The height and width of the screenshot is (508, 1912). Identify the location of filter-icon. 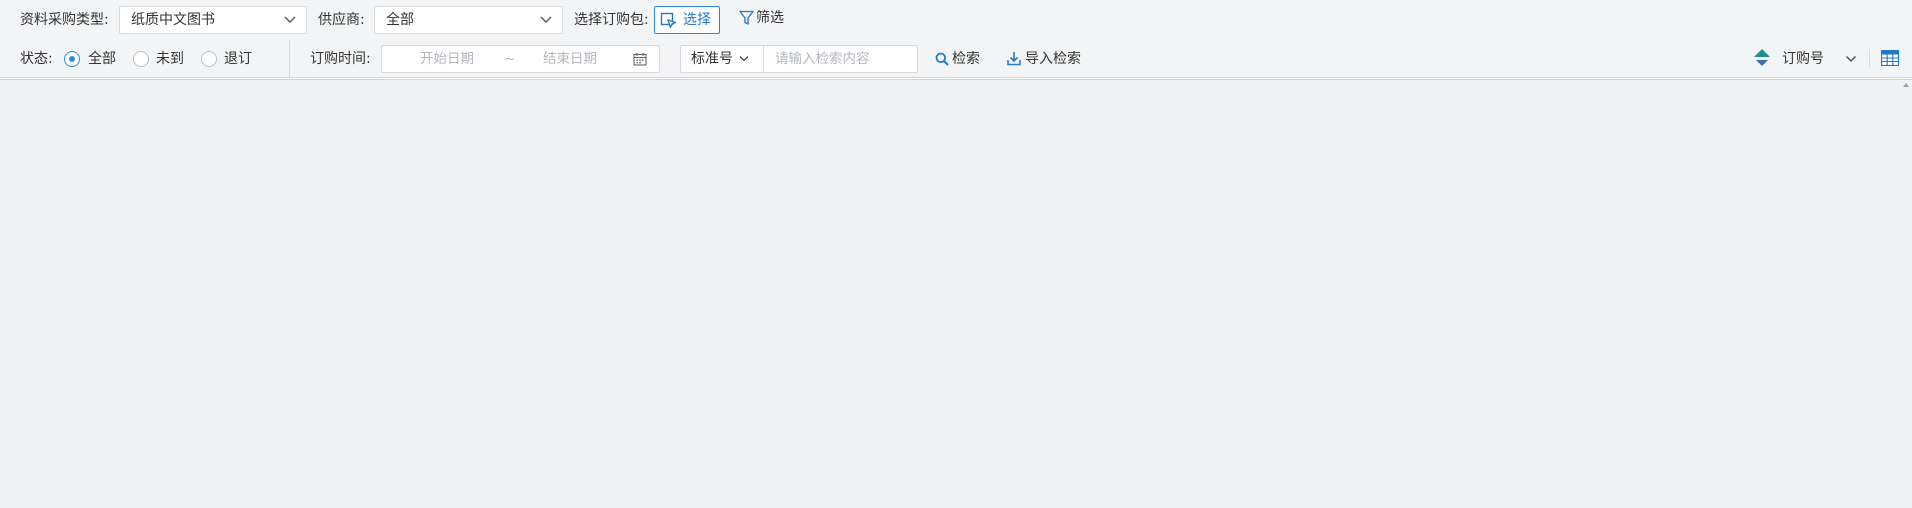
(746, 17).